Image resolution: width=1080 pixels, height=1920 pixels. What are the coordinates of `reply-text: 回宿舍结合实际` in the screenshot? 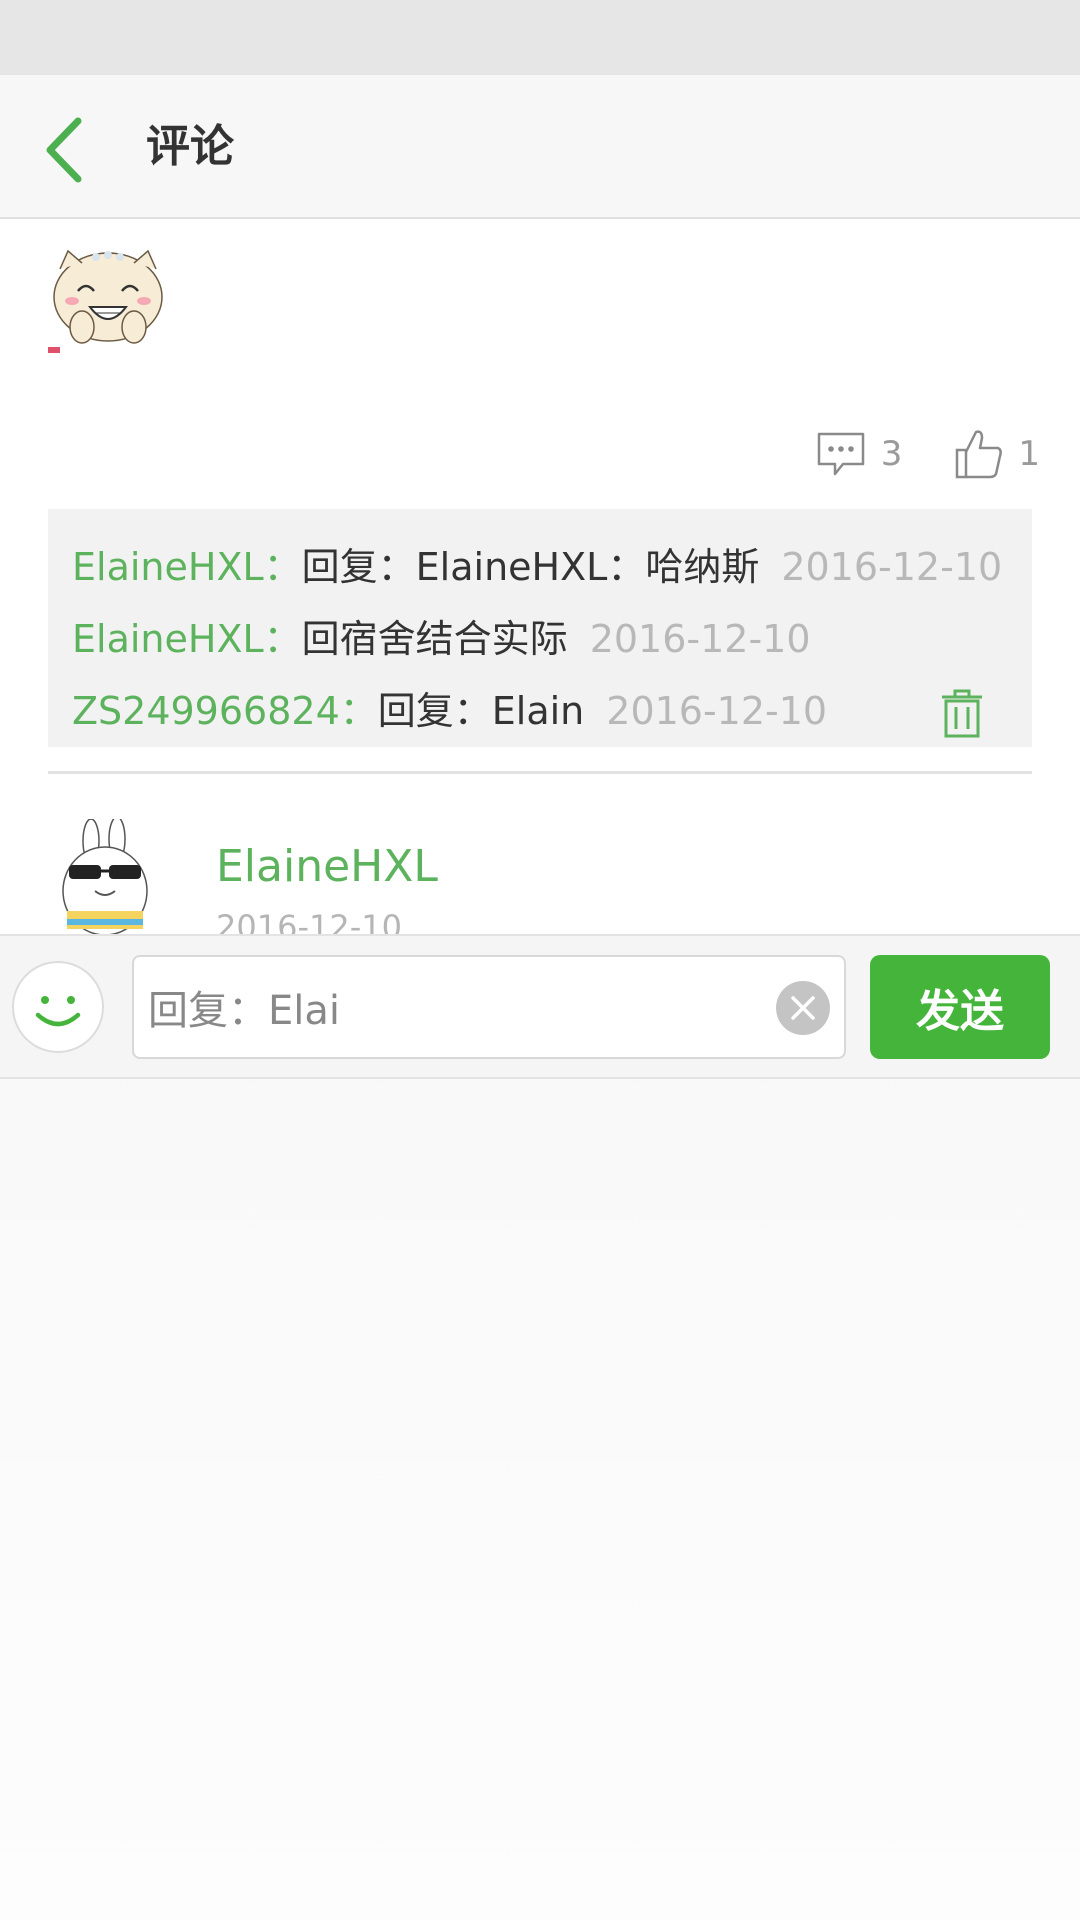 It's located at (434, 639).